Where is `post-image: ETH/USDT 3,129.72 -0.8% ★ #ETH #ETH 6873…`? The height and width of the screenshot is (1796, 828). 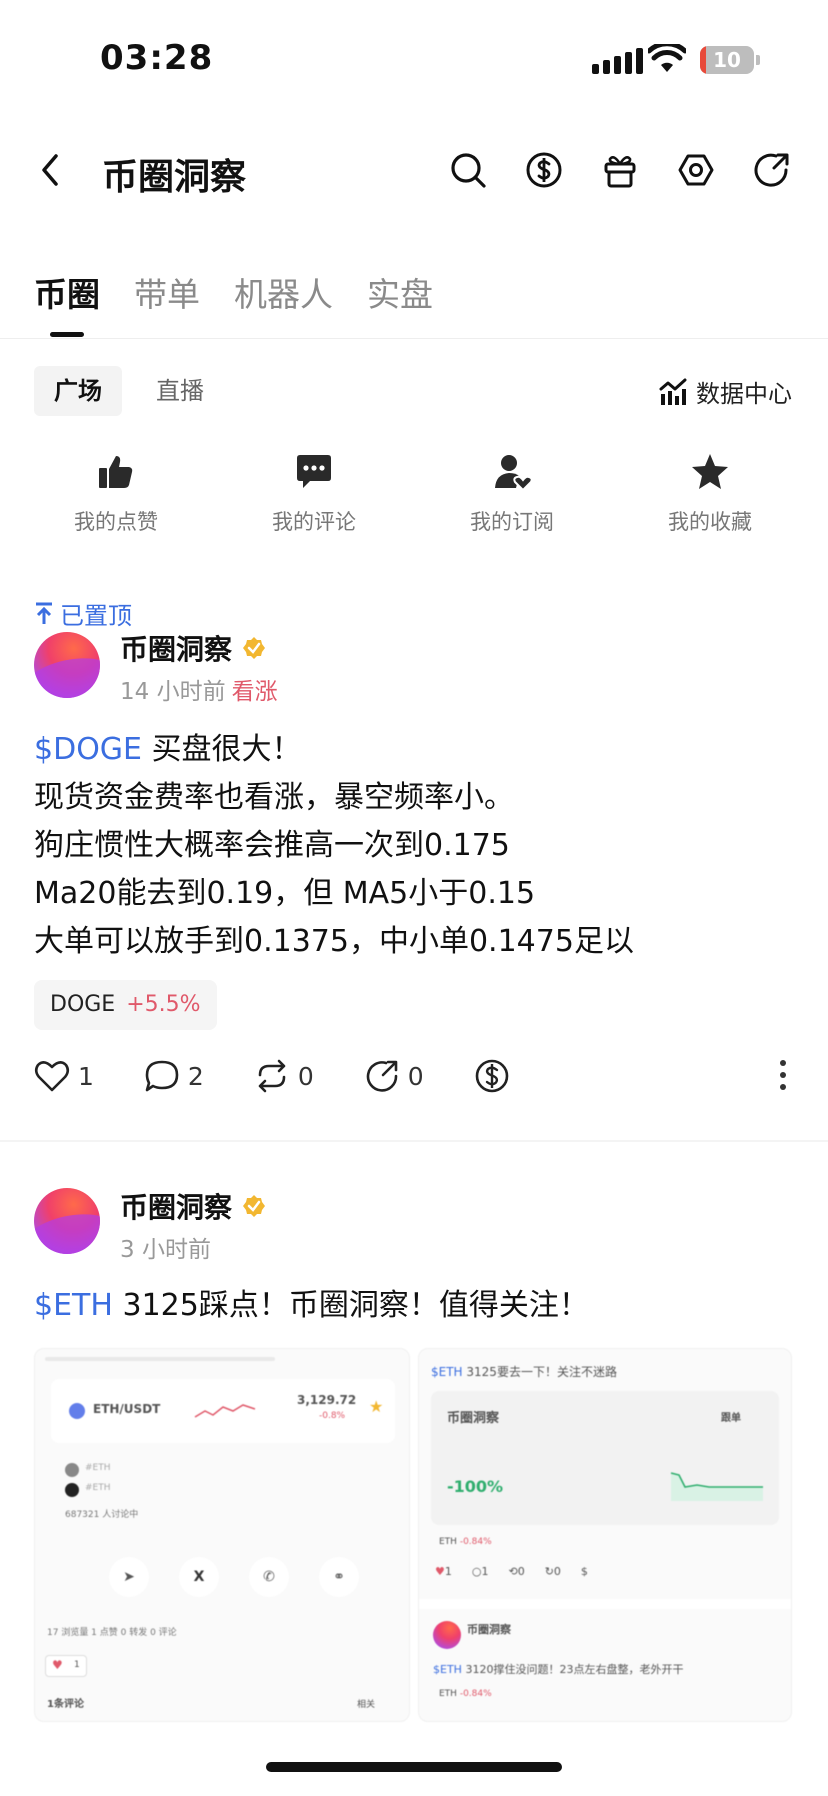 post-image: ETH/USDT 3,129.72 -0.8% ★ #ETH #ETH 6873… is located at coordinates (222, 1535).